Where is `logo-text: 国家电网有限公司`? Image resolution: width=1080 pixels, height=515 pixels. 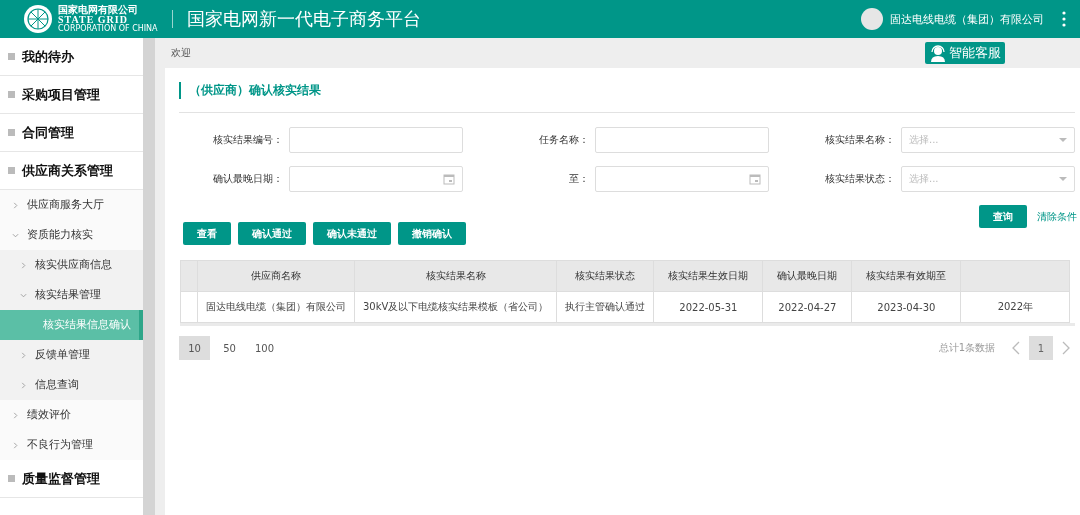
logo-text: 国家电网有限公司 is located at coordinates (98, 10).